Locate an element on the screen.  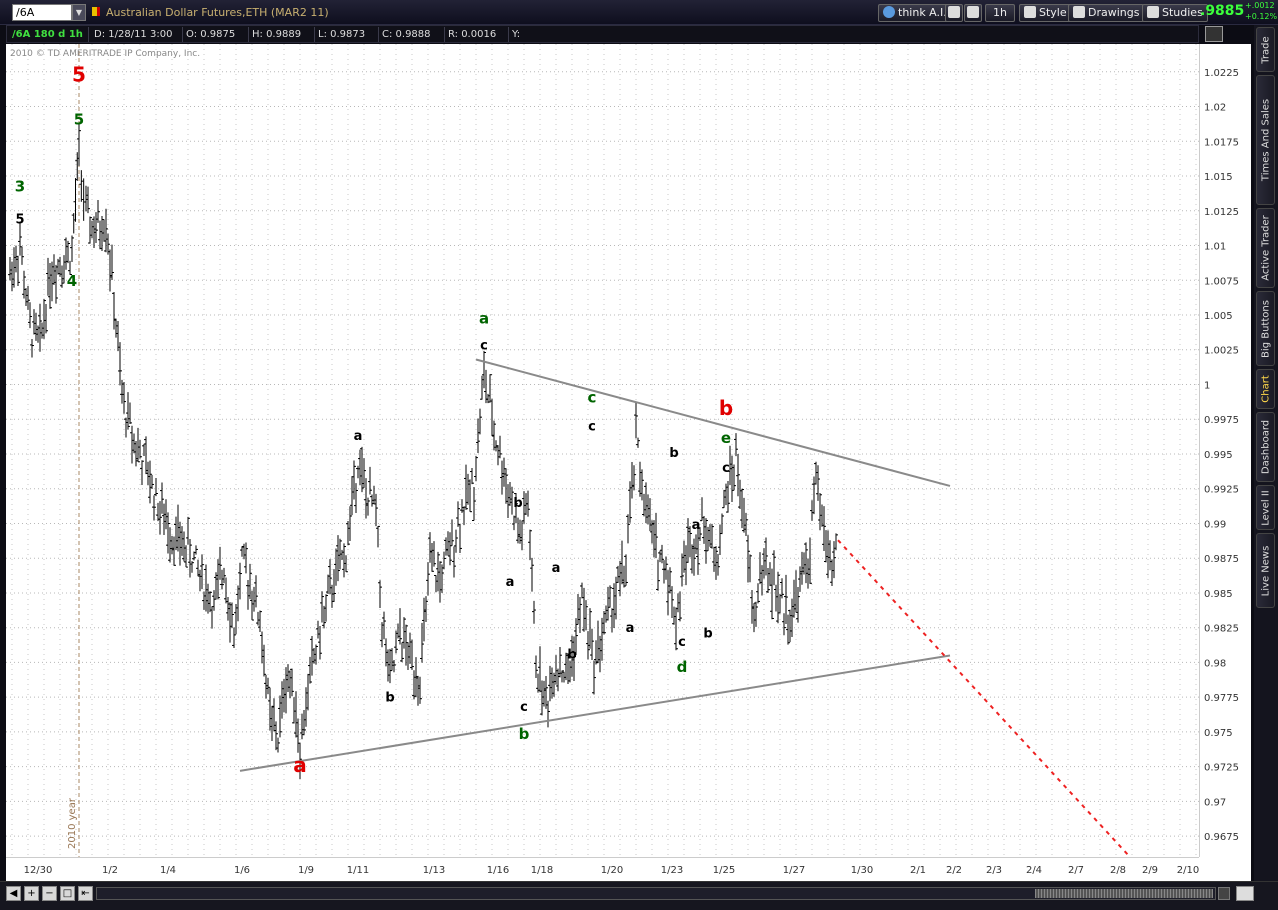
upper-trendline is located at coordinates (713, 422).